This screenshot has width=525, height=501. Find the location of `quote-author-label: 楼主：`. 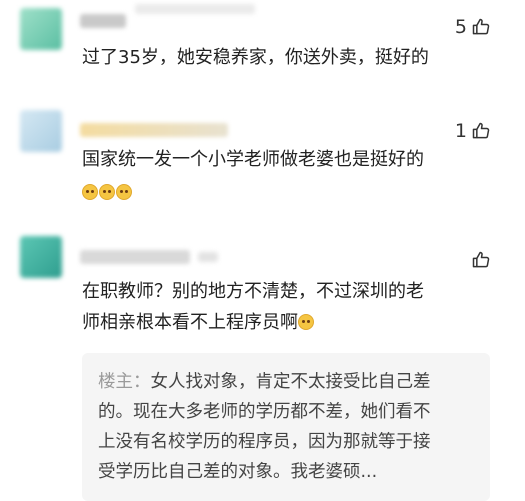

quote-author-label: 楼主： is located at coordinates (124, 382).